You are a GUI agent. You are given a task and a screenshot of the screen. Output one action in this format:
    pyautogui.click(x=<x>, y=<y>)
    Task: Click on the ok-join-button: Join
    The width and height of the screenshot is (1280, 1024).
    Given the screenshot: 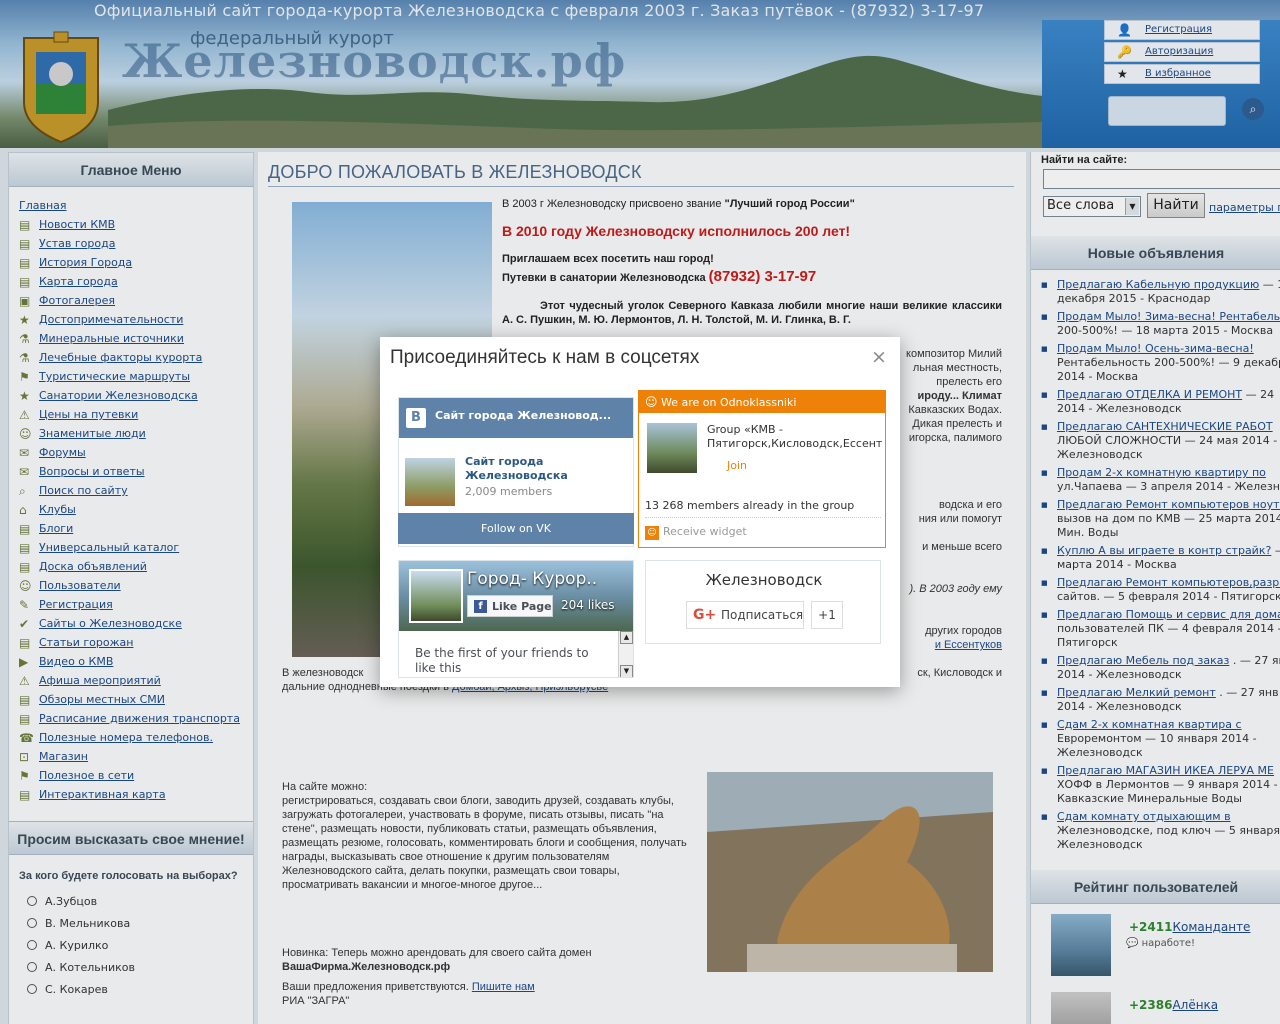 What is the action you would take?
    pyautogui.click(x=737, y=465)
    